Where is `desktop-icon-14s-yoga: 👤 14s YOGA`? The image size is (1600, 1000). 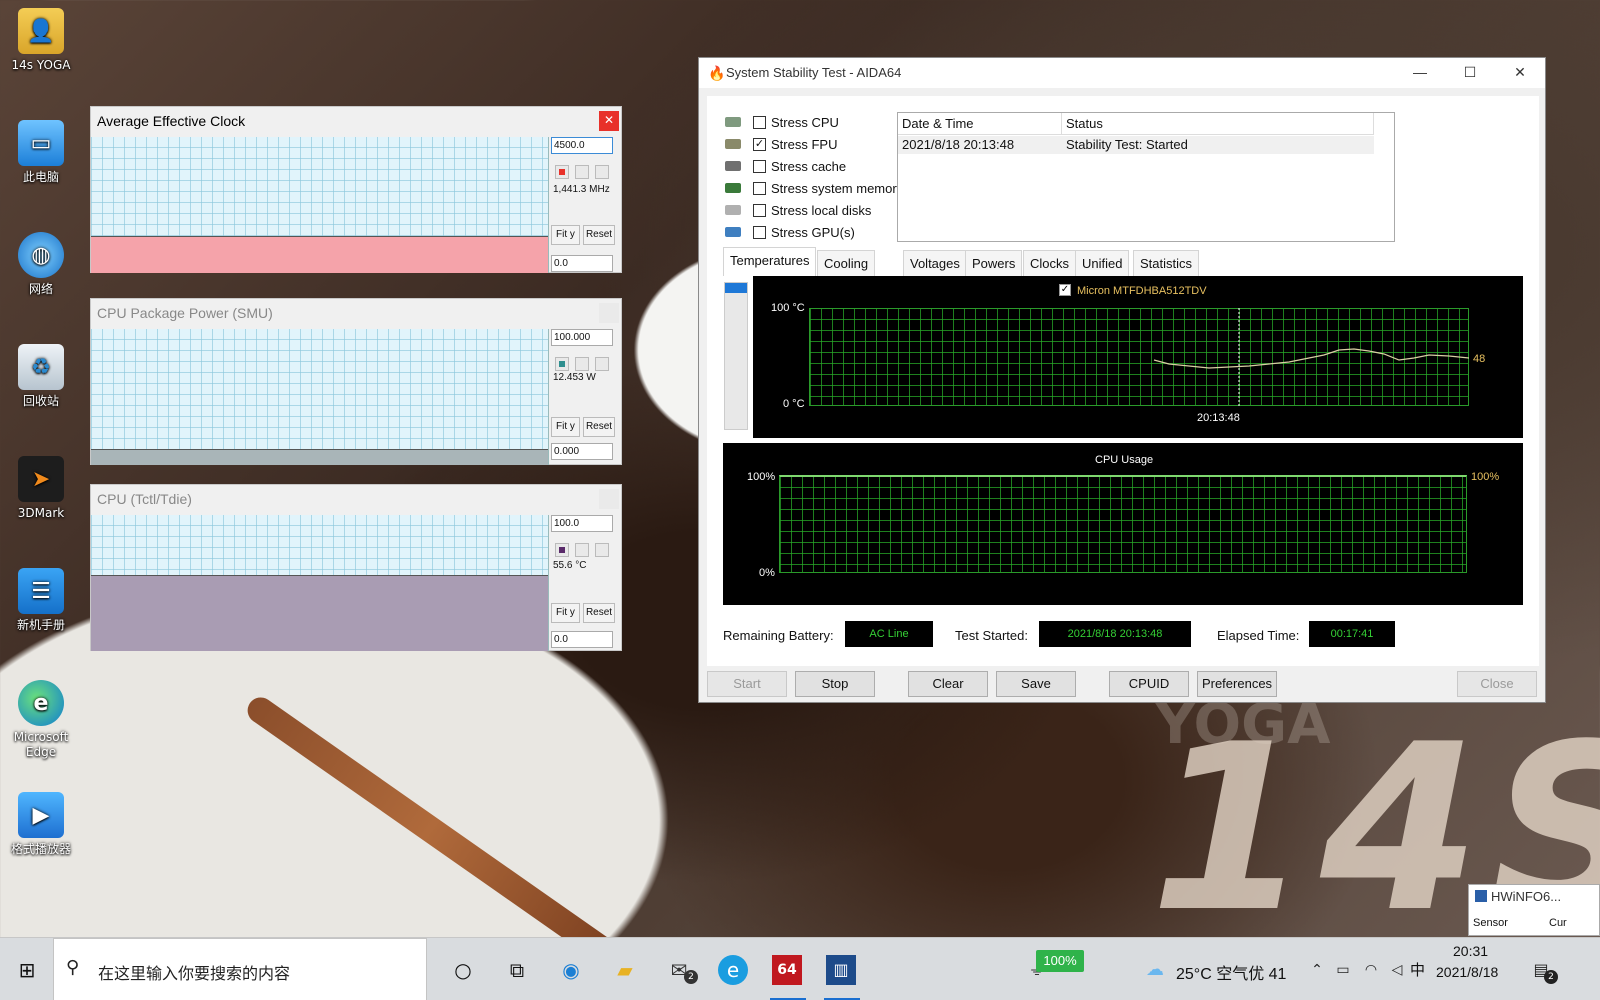
desktop-icon-14s-yoga: 👤 14s YOGA is located at coordinates (41, 40).